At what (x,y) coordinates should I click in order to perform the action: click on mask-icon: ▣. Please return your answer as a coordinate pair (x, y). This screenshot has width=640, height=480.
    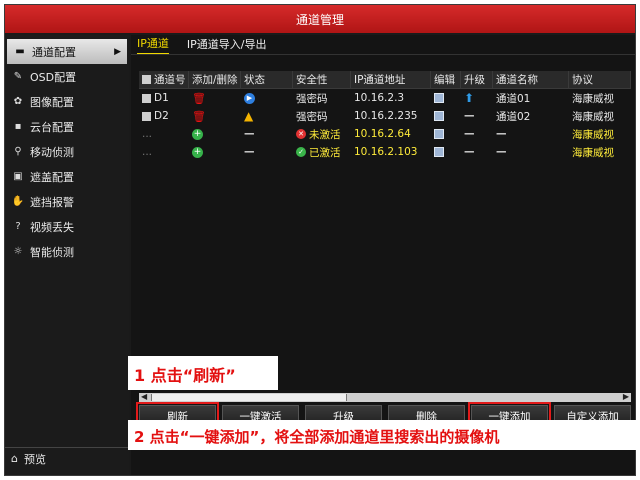
    Looking at the image, I should click on (18, 176).